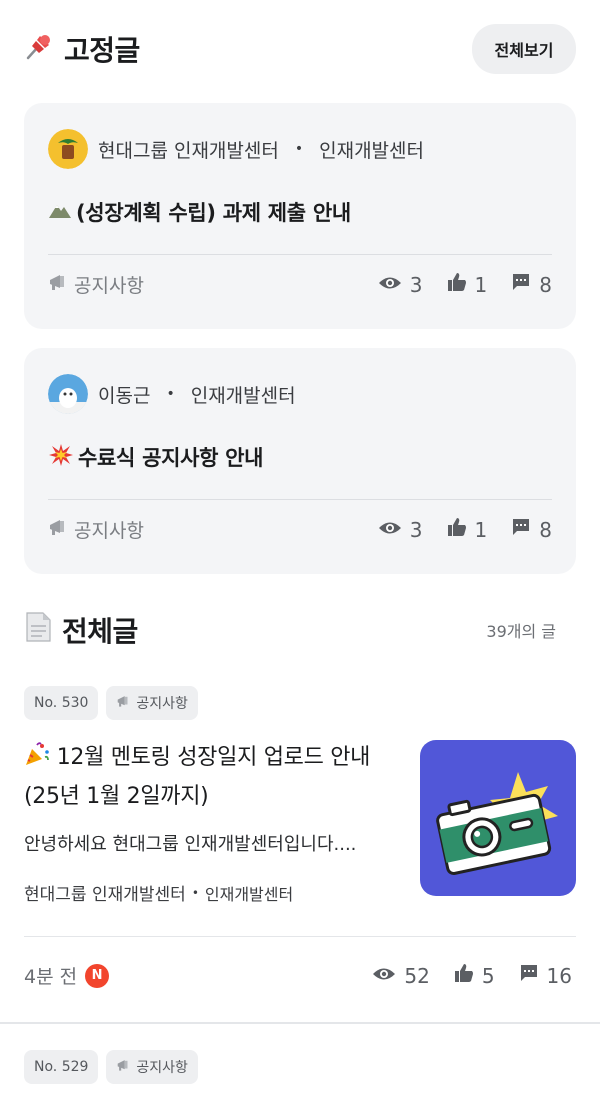  Describe the element at coordinates (97, 975) in the screenshot. I see `new-badge: N` at that location.